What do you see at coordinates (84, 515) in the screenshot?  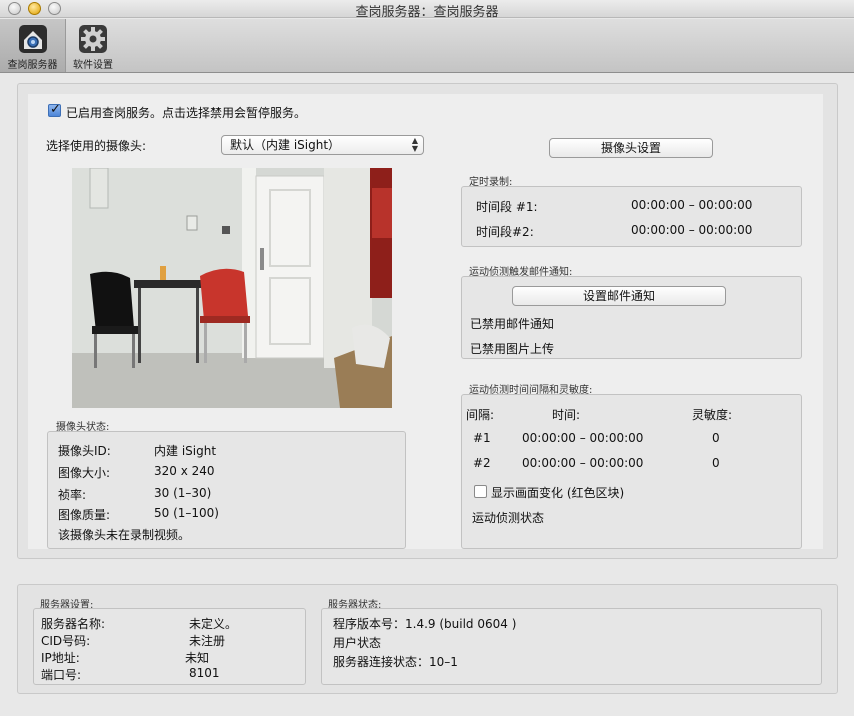 I see `image-quality-label: 图像质量:` at bounding box center [84, 515].